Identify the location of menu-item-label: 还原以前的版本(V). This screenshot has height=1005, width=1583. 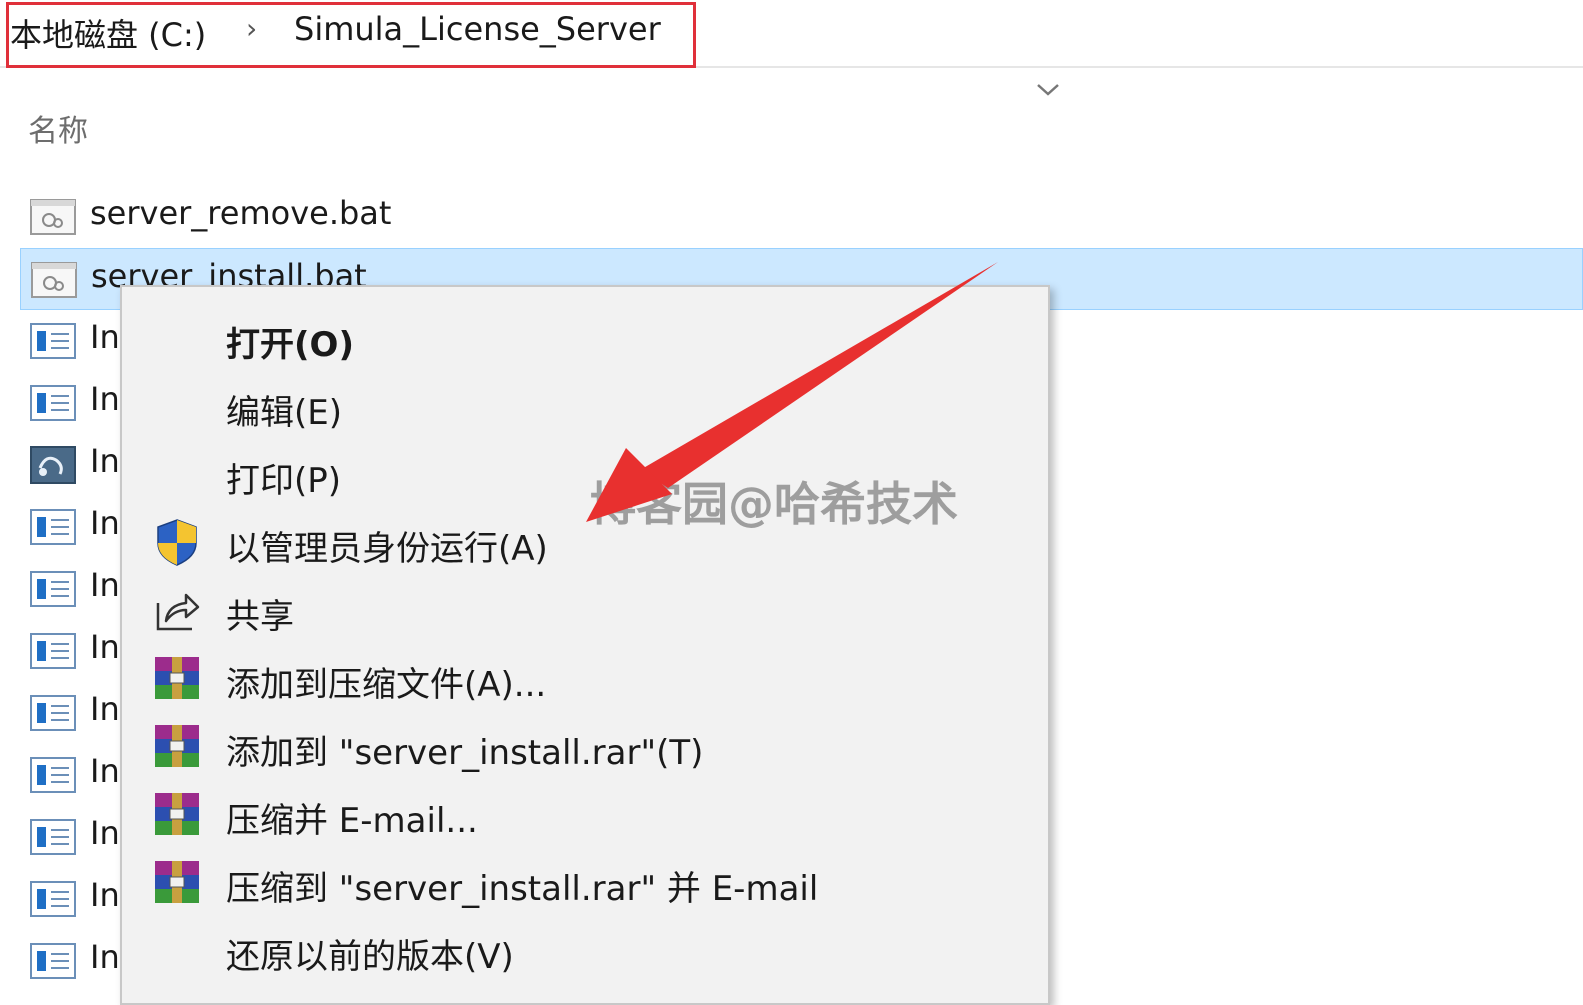
(370, 957).